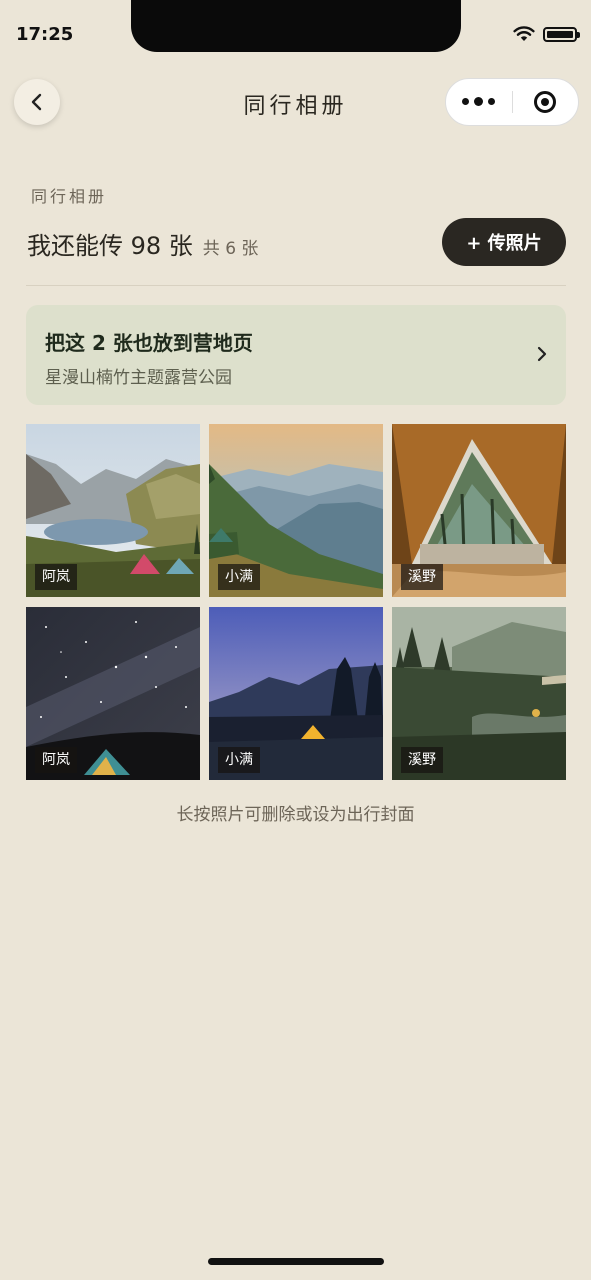  I want to click on section-label: 同行相册, so click(69, 196).